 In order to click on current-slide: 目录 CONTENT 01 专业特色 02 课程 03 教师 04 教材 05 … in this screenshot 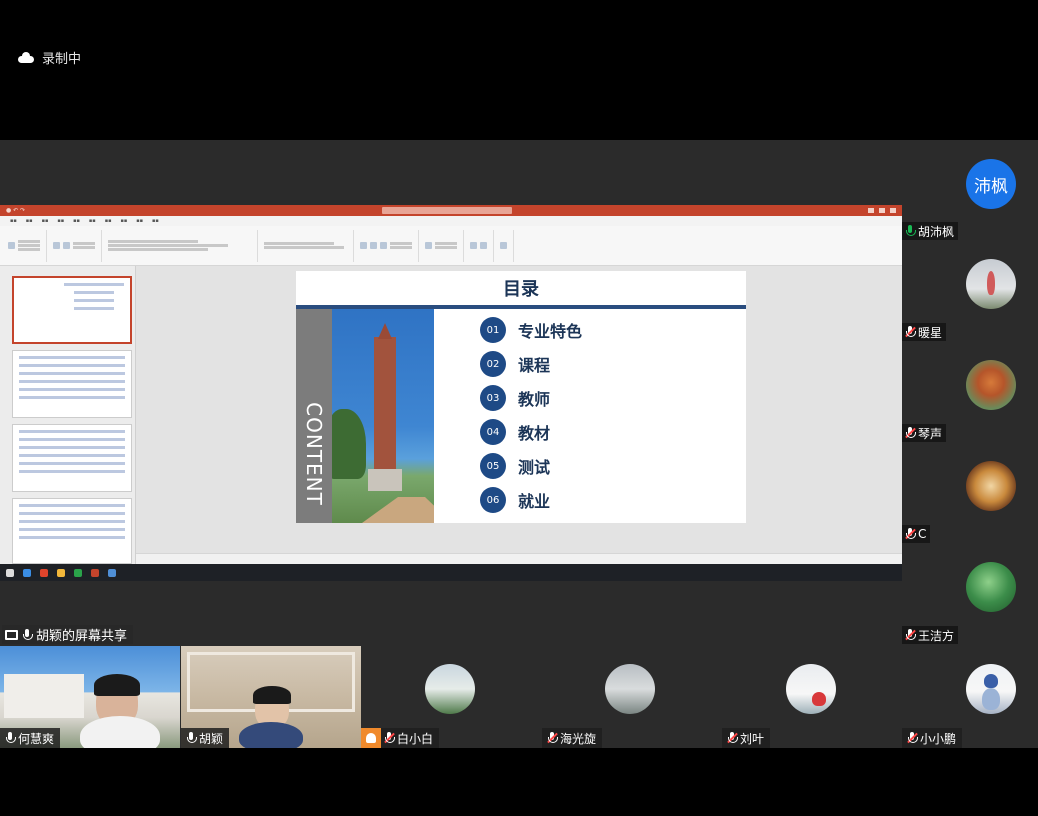, I will do `click(521, 397)`.